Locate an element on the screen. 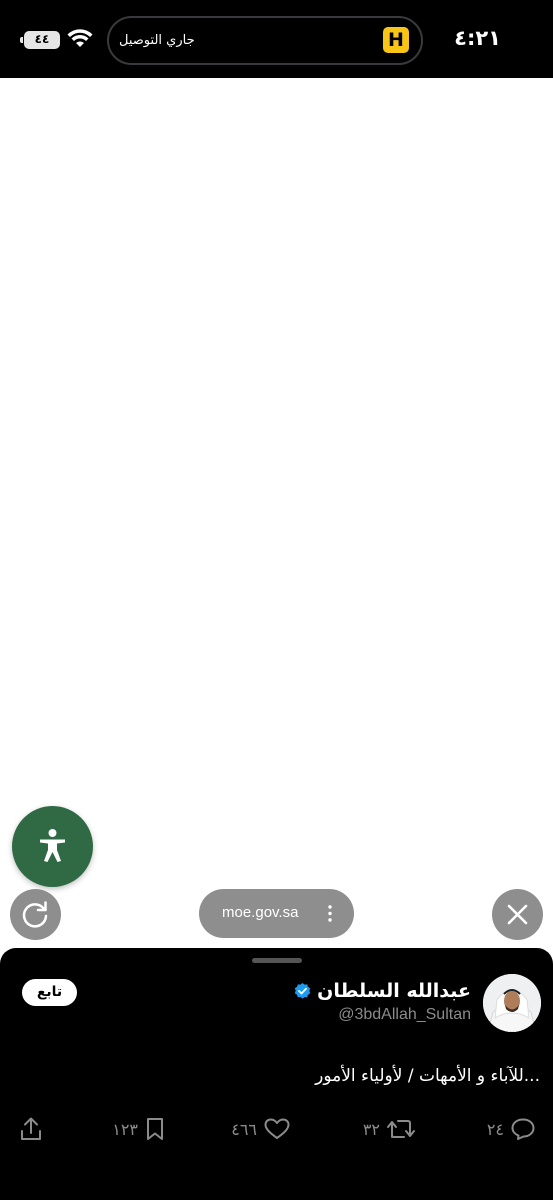 This screenshot has height=1200, width=553. status-bar: ٤٤ جاري التوصيل H ٤:٢١ is located at coordinates (276, 39).